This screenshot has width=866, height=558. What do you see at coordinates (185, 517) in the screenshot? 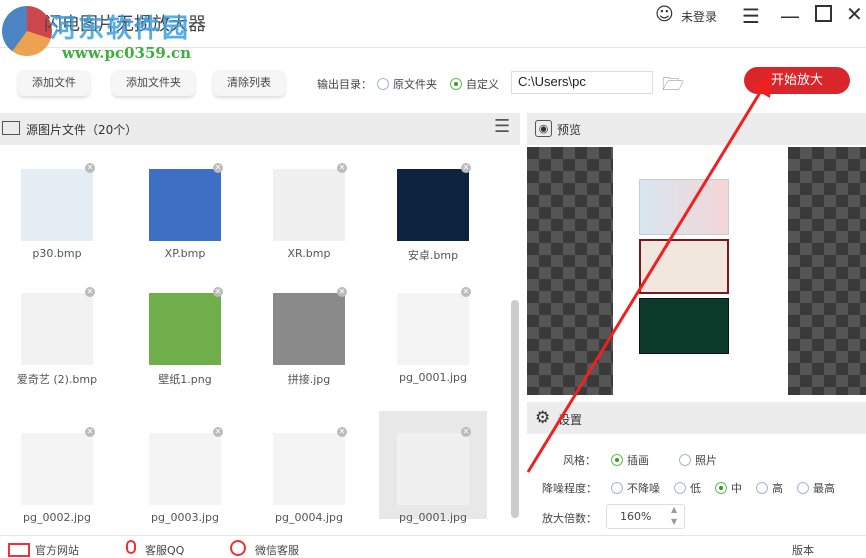
I see `file-name: pg_0003.jpg` at bounding box center [185, 517].